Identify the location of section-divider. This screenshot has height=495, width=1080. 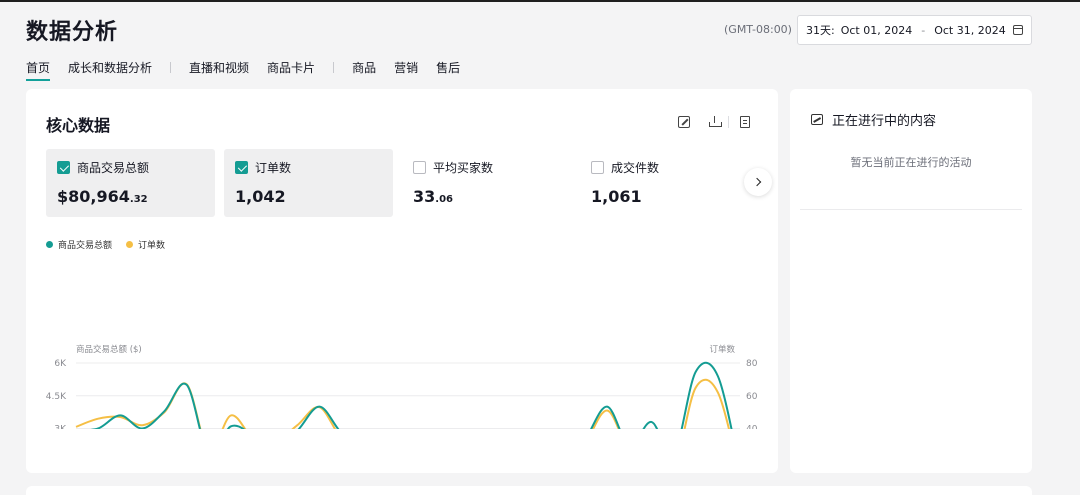
(911, 209).